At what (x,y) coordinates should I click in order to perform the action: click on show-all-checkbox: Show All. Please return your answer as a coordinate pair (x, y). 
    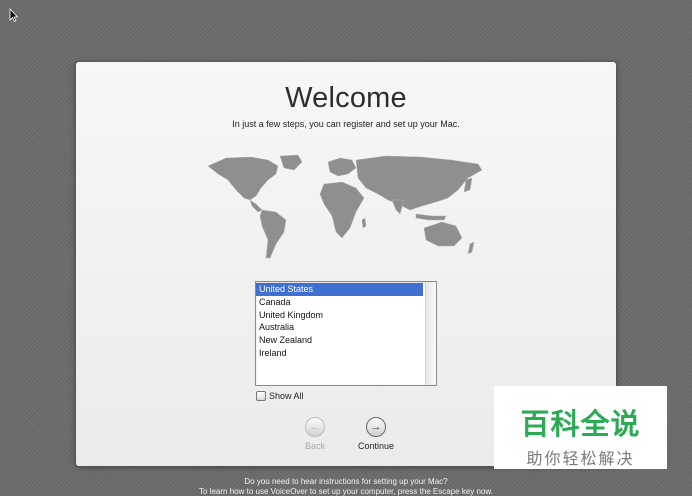
    Looking at the image, I should click on (280, 396).